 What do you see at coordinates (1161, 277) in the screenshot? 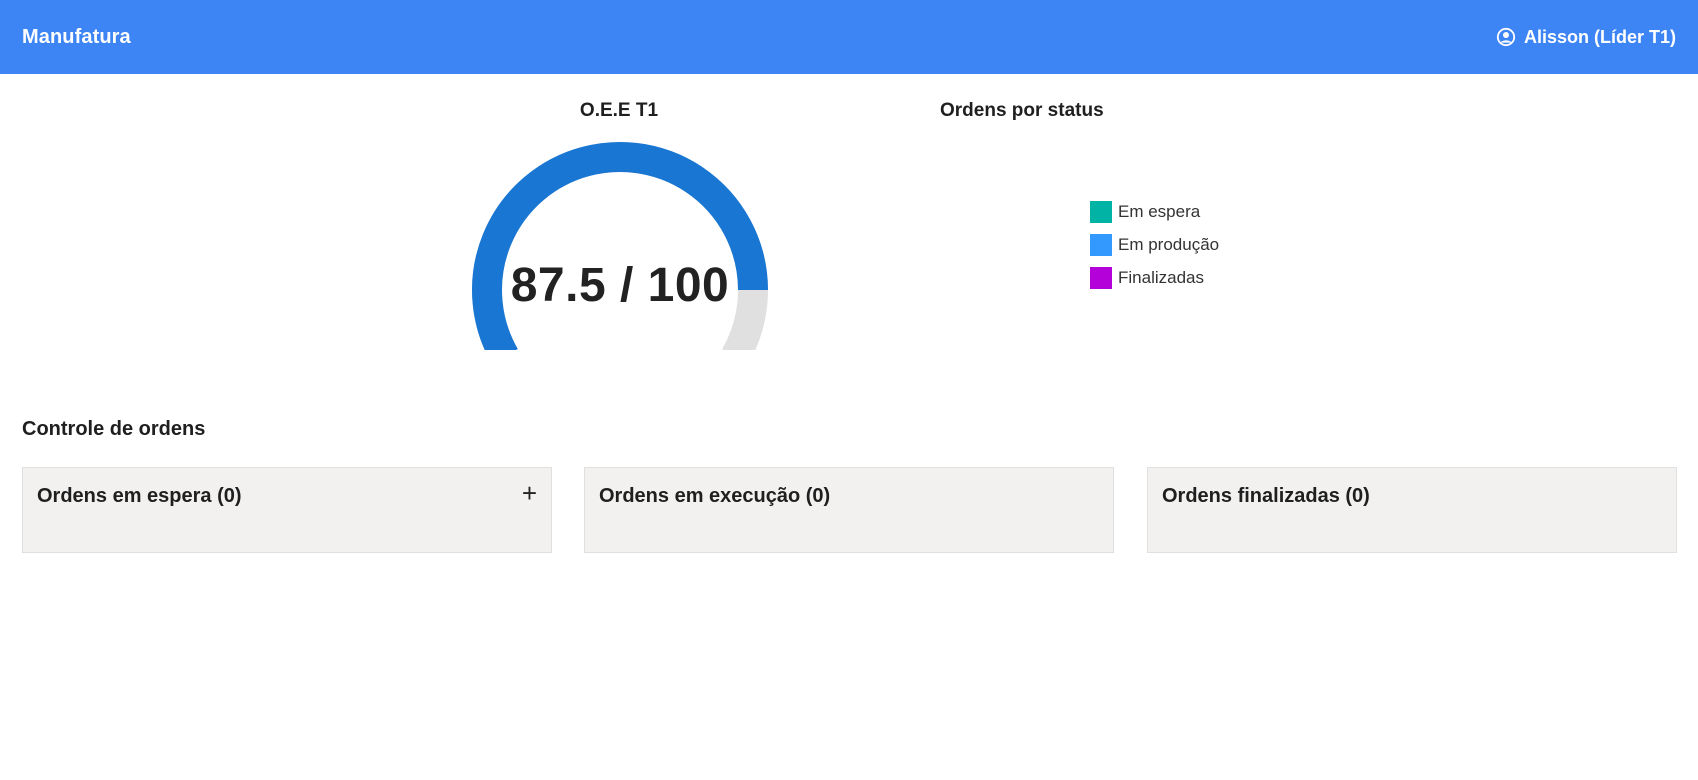
I see `legend-label: Finalizadas` at bounding box center [1161, 277].